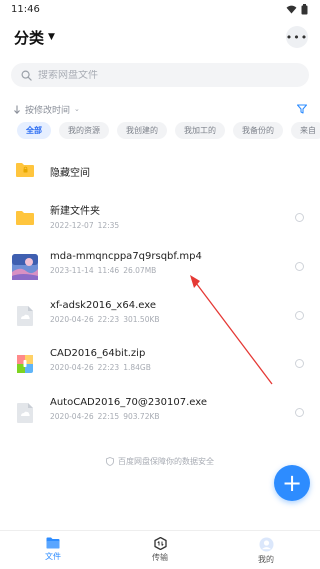 The image size is (320, 569). What do you see at coordinates (160, 109) in the screenshot?
I see `sort-row: 按修改时间 ⌄` at bounding box center [160, 109].